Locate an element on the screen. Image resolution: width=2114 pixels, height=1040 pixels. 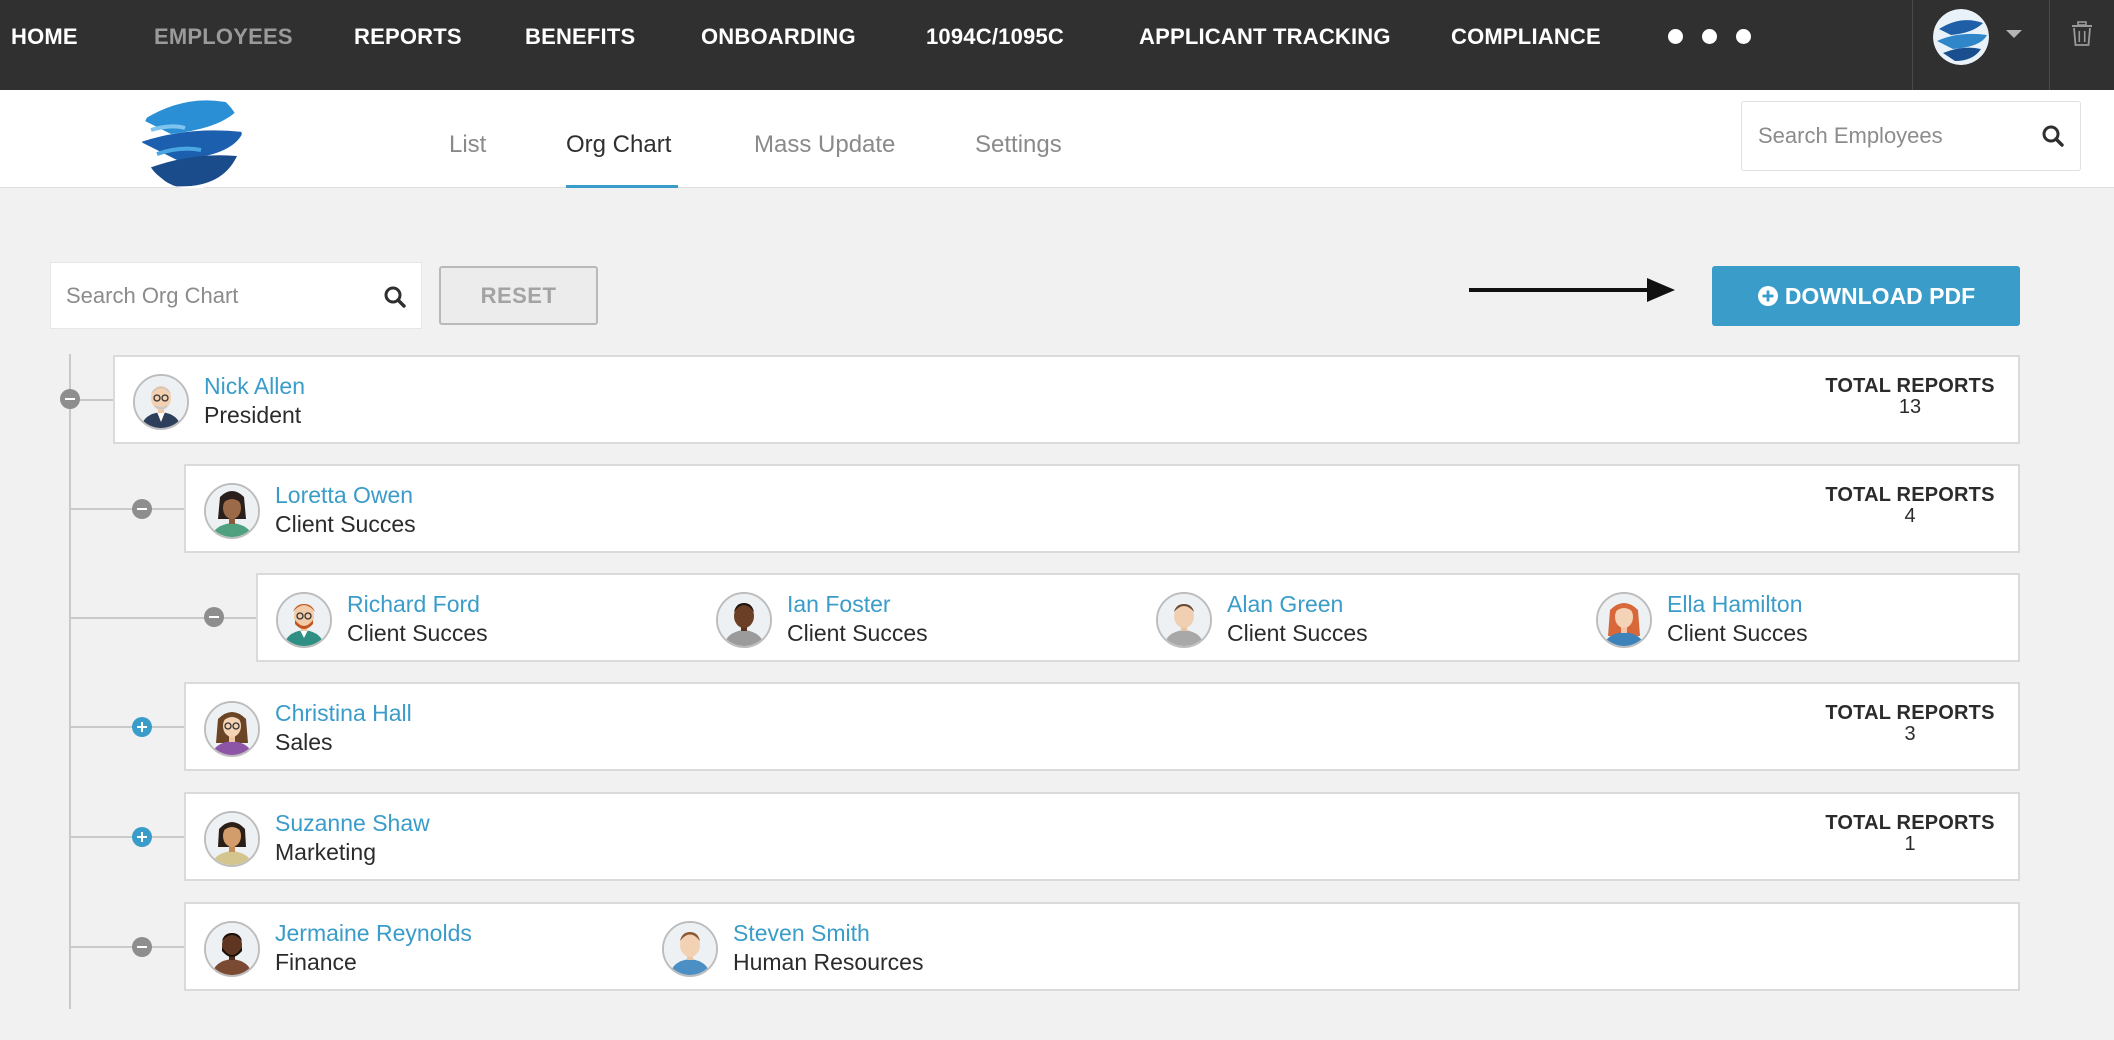
employee-search-box is located at coordinates (1911, 136).